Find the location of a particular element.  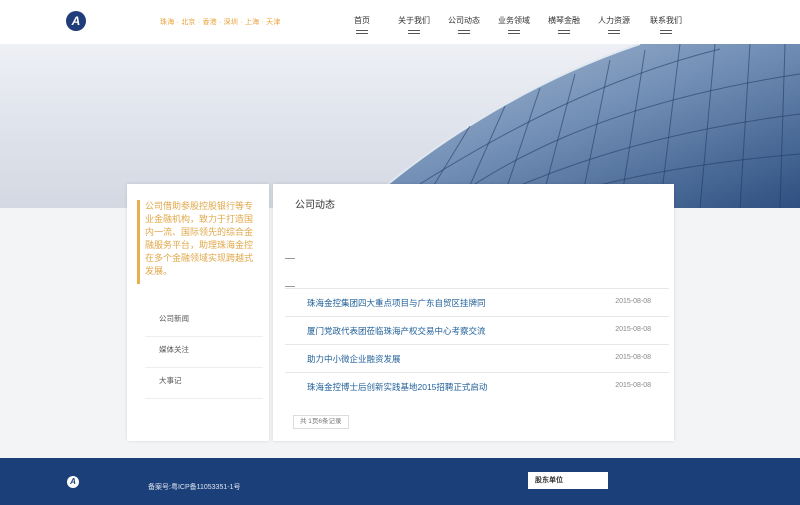

city-list: 珠海 · 北京 · 香港 · 深圳 · 上海 · 天津 is located at coordinates (220, 22).